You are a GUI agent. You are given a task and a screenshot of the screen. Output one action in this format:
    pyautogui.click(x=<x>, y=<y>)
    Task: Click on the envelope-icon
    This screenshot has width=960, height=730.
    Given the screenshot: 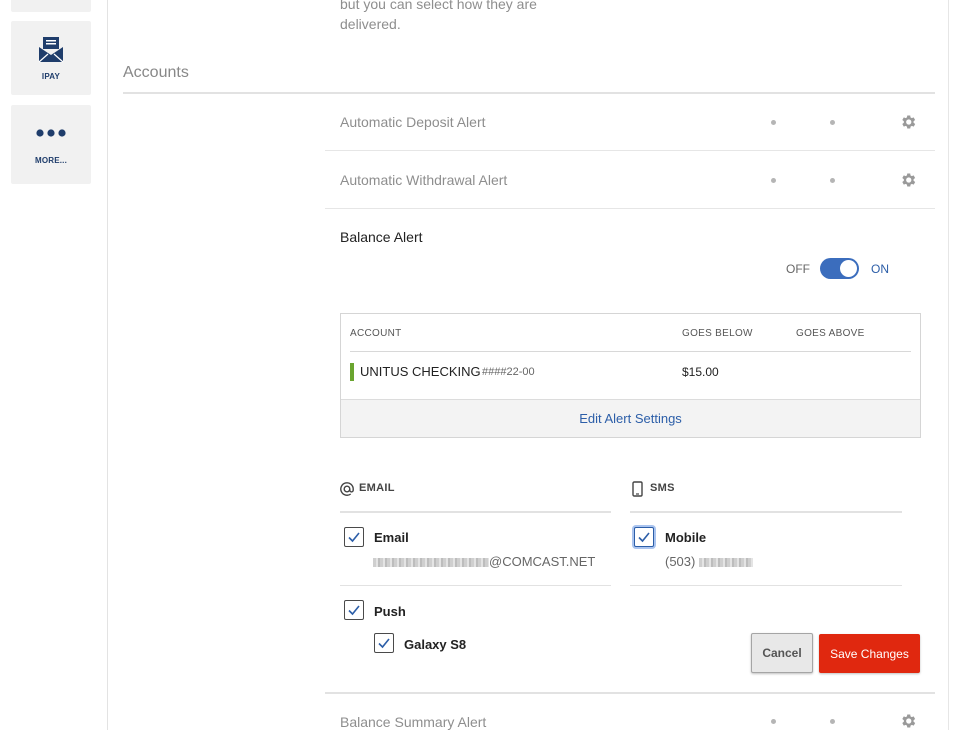 What is the action you would take?
    pyautogui.click(x=51, y=49)
    